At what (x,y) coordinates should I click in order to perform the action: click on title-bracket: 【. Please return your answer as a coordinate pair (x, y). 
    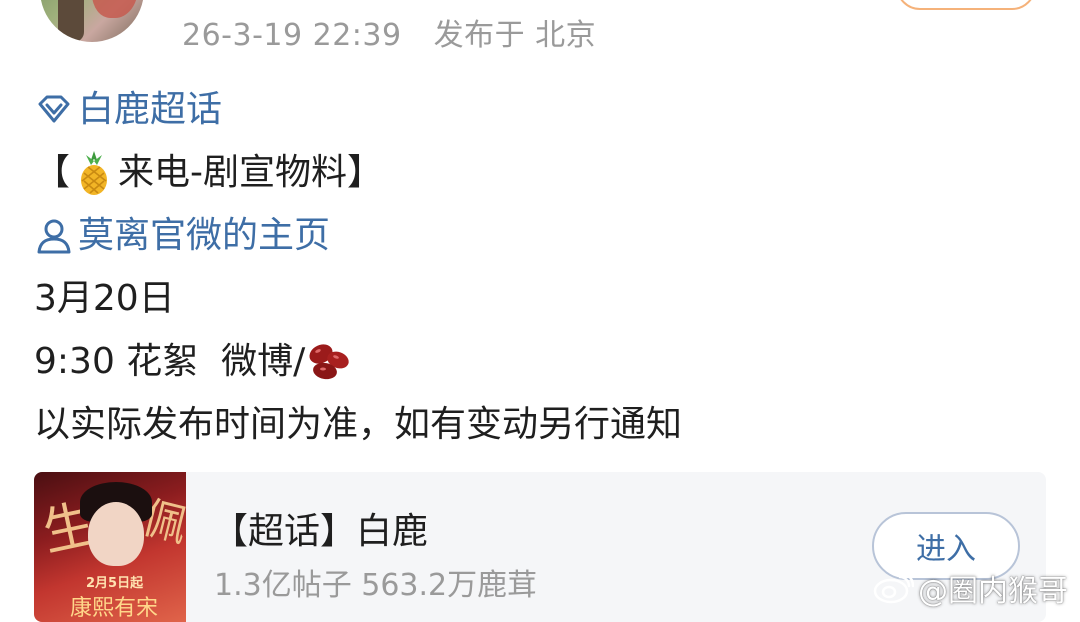
    Looking at the image, I should click on (52, 172).